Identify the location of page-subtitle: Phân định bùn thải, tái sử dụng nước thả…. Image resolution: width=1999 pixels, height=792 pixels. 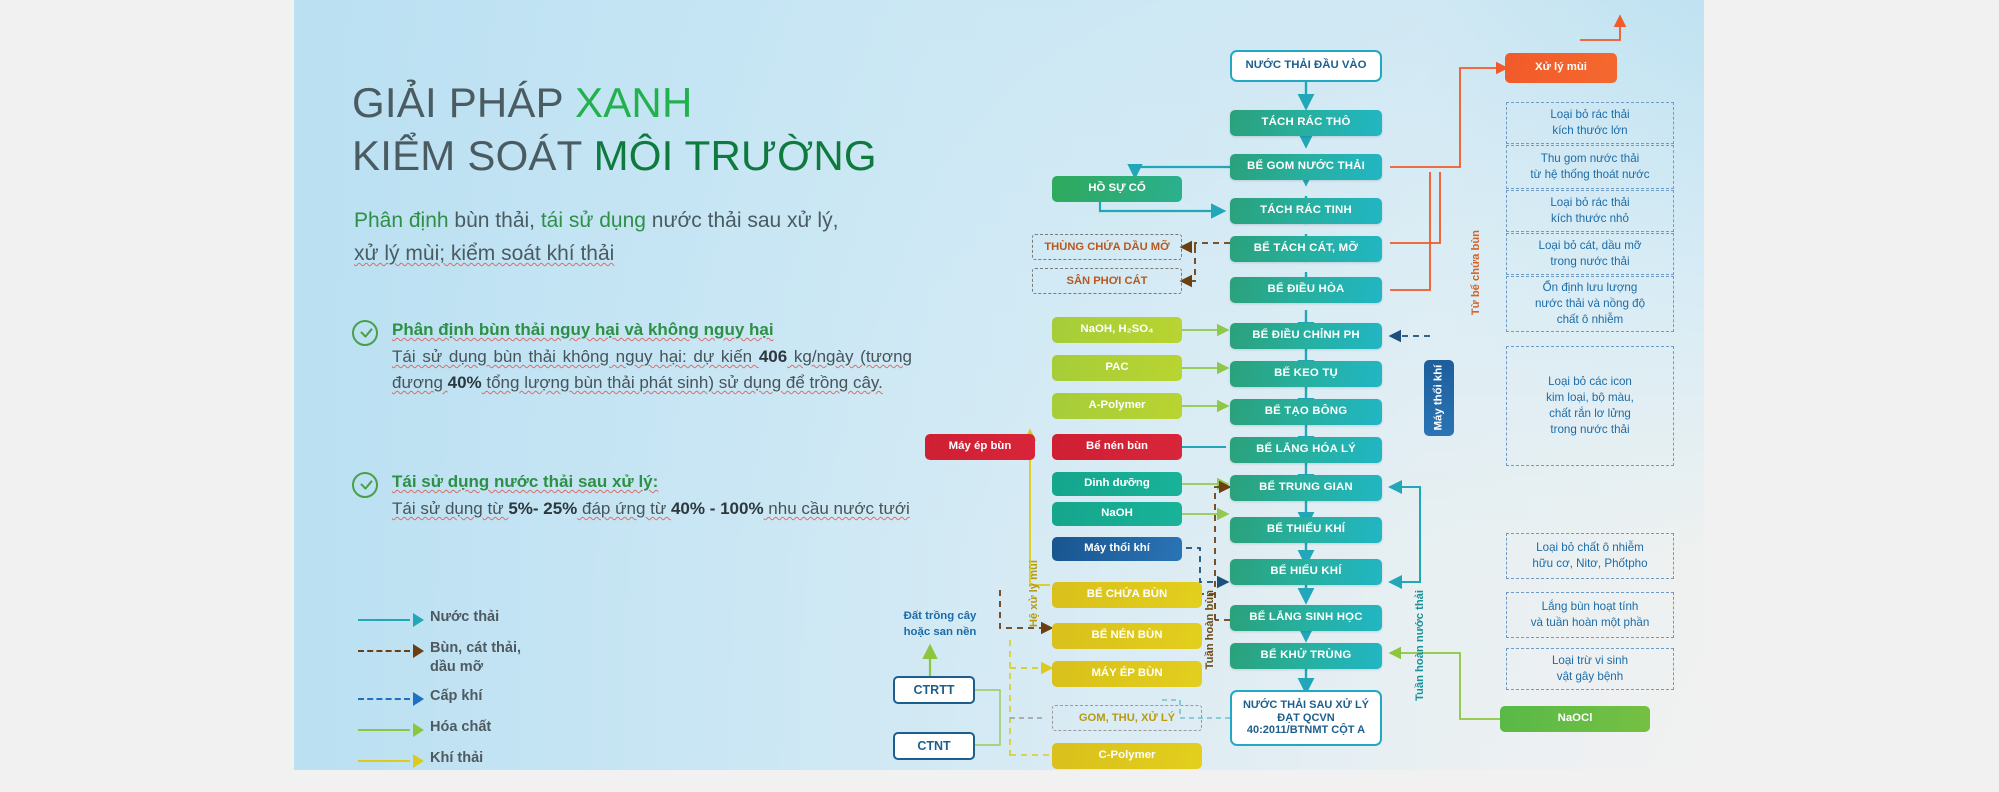
(654, 237).